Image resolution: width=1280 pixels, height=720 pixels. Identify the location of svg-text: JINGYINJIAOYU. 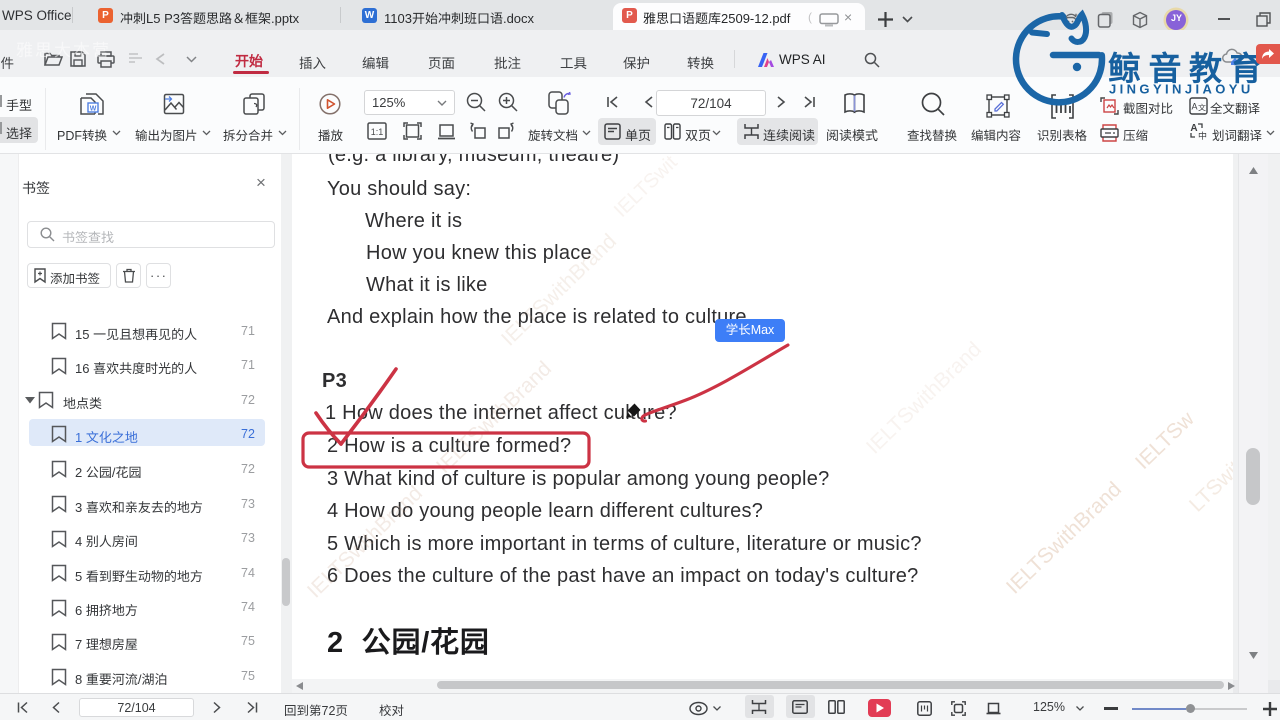
(1181, 89).